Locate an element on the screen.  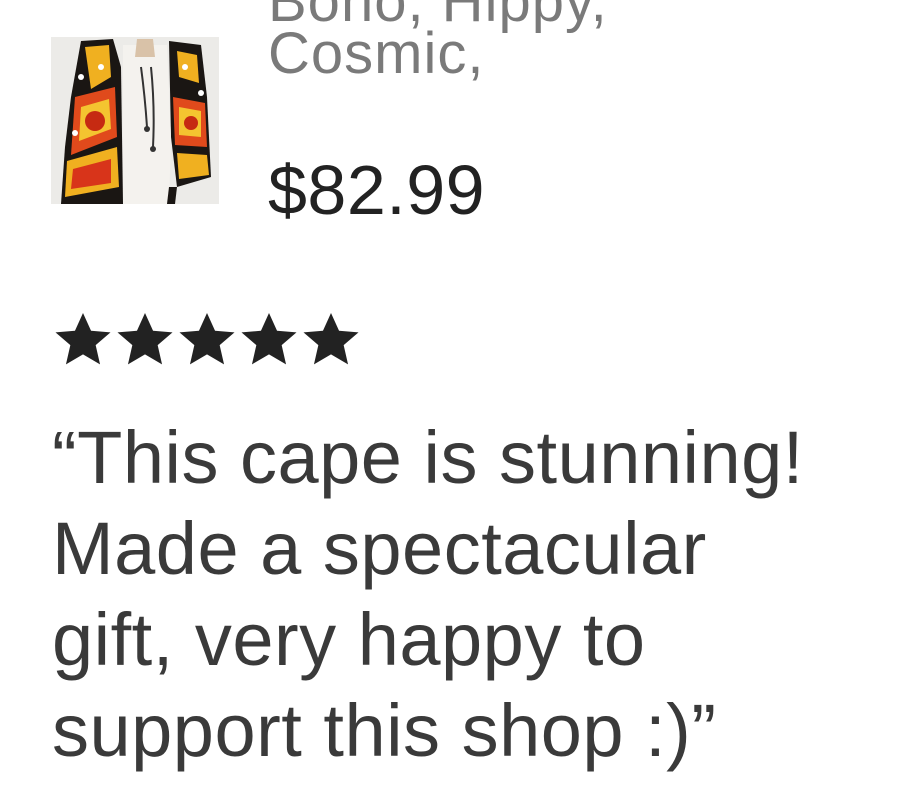
product-thumbnail is located at coordinates (135, 120).